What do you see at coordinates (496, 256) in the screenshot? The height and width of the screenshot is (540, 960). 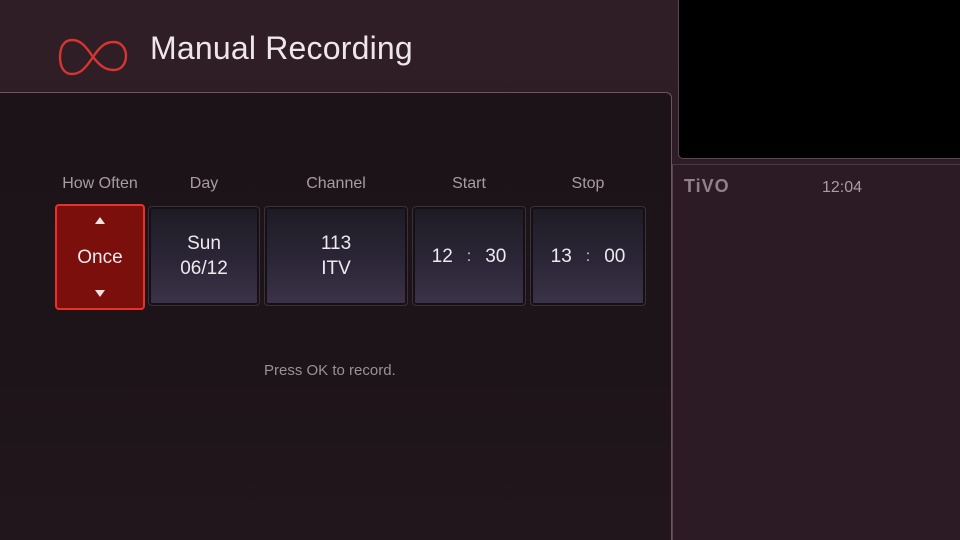 I see `start-minute: 30` at bounding box center [496, 256].